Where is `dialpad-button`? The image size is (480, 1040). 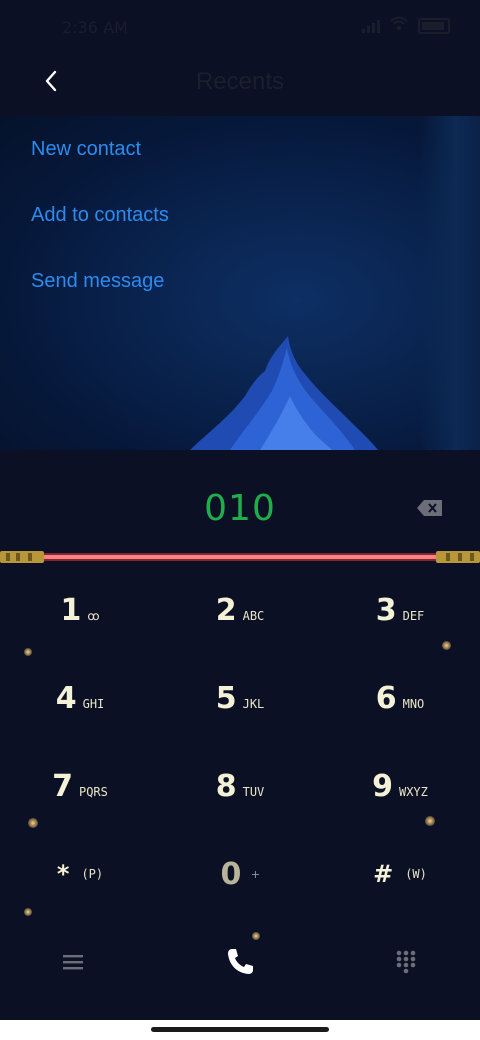 dialpad-button is located at coordinates (406, 962).